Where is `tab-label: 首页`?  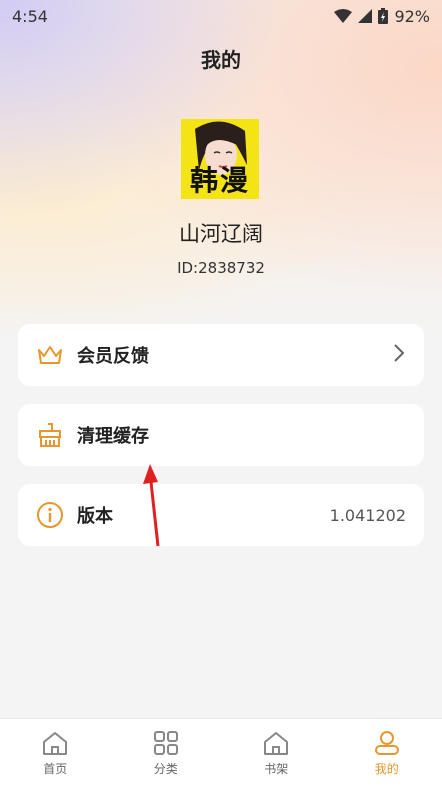 tab-label: 首页 is located at coordinates (55, 768).